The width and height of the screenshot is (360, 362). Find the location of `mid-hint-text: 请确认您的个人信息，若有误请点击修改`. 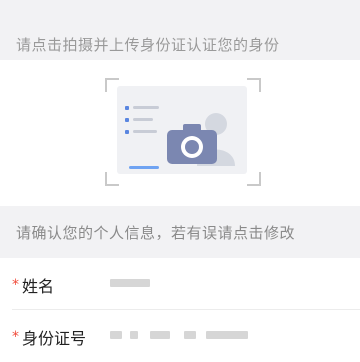

mid-hint-text: 请确认您的个人信息，若有误请点击修改 is located at coordinates (156, 233).